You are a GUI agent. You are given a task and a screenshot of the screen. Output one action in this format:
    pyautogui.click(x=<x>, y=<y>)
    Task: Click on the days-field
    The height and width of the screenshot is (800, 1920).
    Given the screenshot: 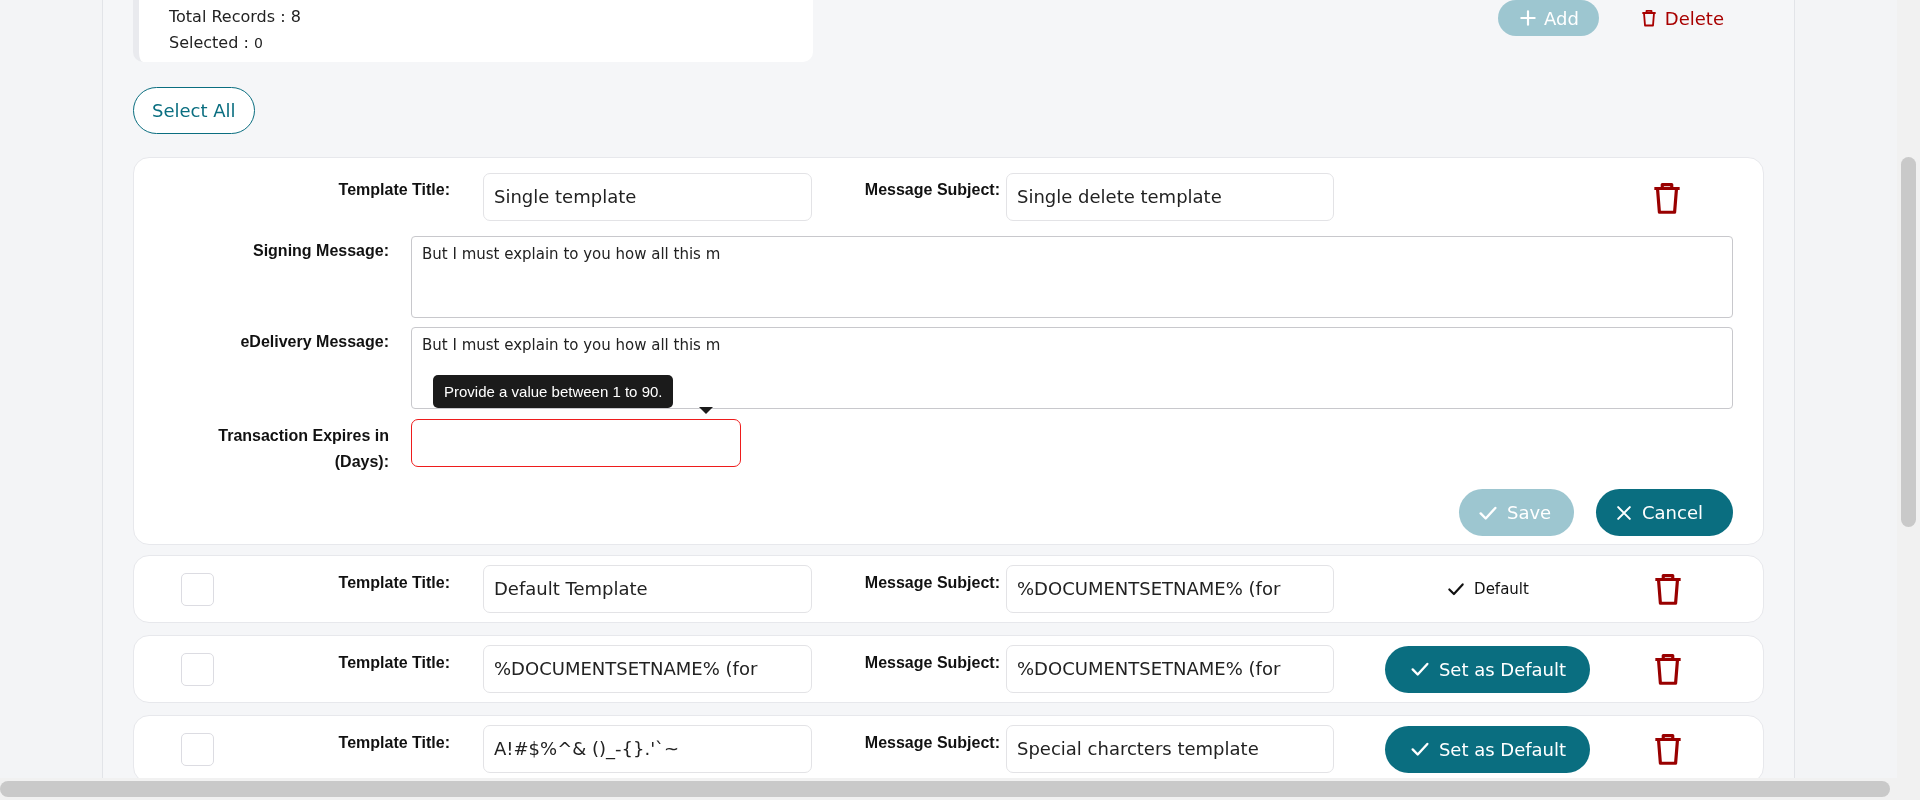 What is the action you would take?
    pyautogui.click(x=576, y=443)
    